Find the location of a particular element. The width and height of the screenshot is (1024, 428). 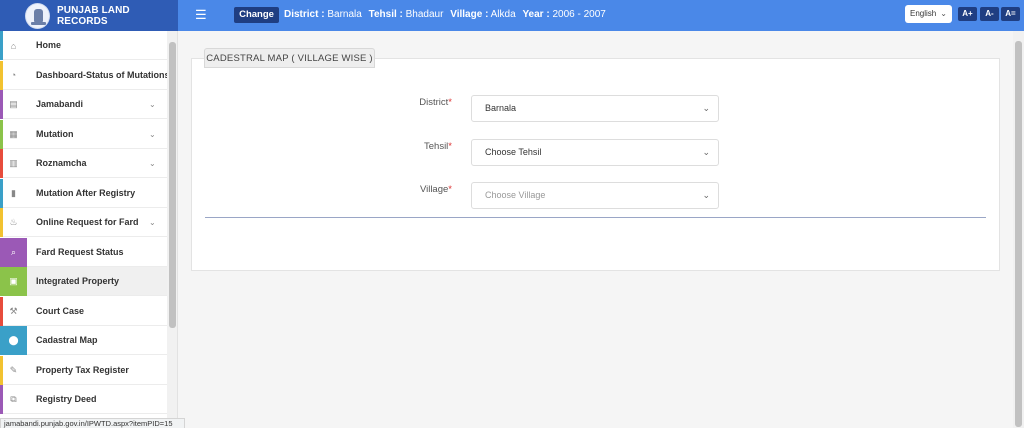

government-emblem-logo is located at coordinates (37, 15).